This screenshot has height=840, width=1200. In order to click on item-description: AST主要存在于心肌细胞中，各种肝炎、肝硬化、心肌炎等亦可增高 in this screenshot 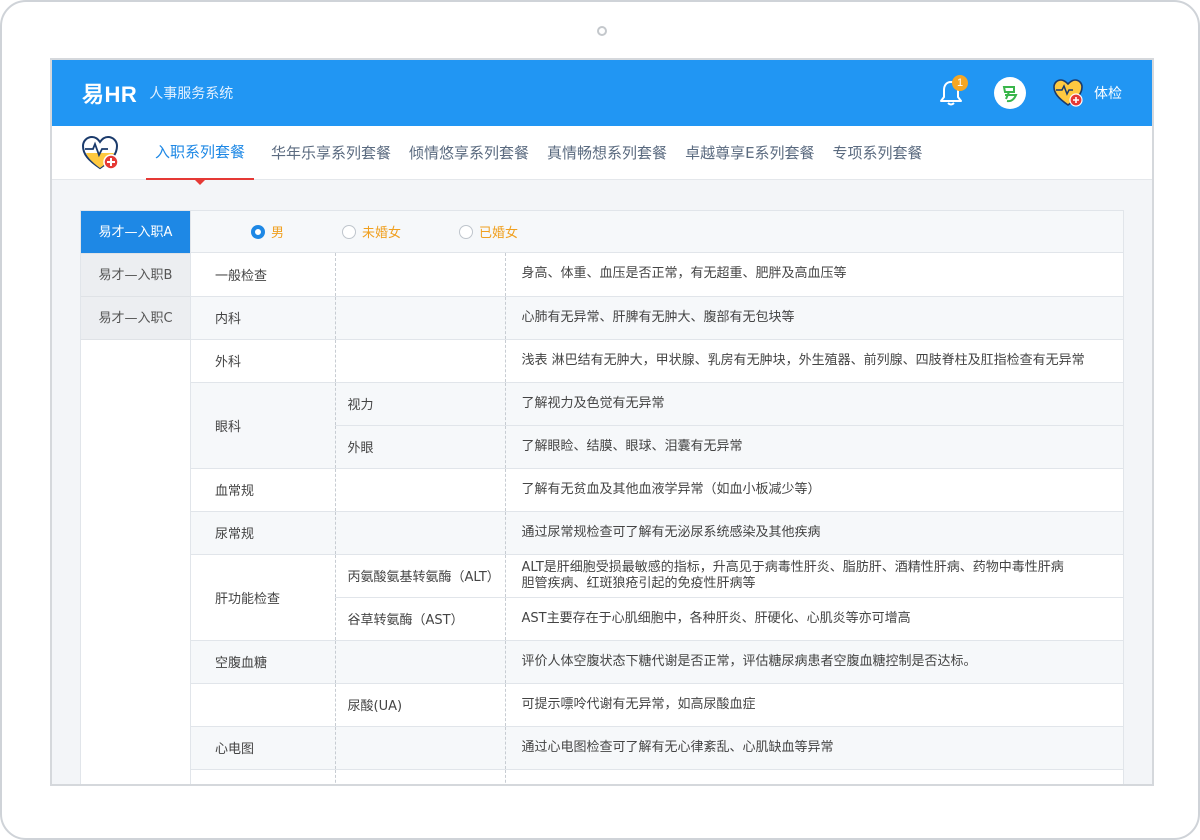, I will do `click(813, 619)`.